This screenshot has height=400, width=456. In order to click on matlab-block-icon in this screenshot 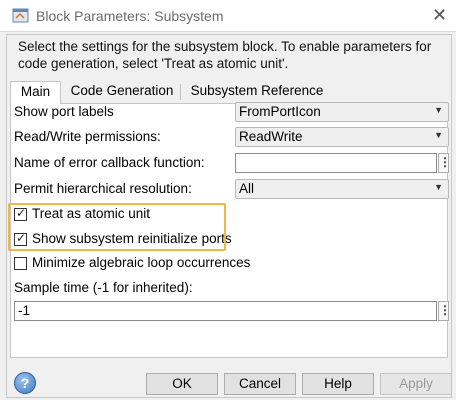, I will do `click(20, 15)`.